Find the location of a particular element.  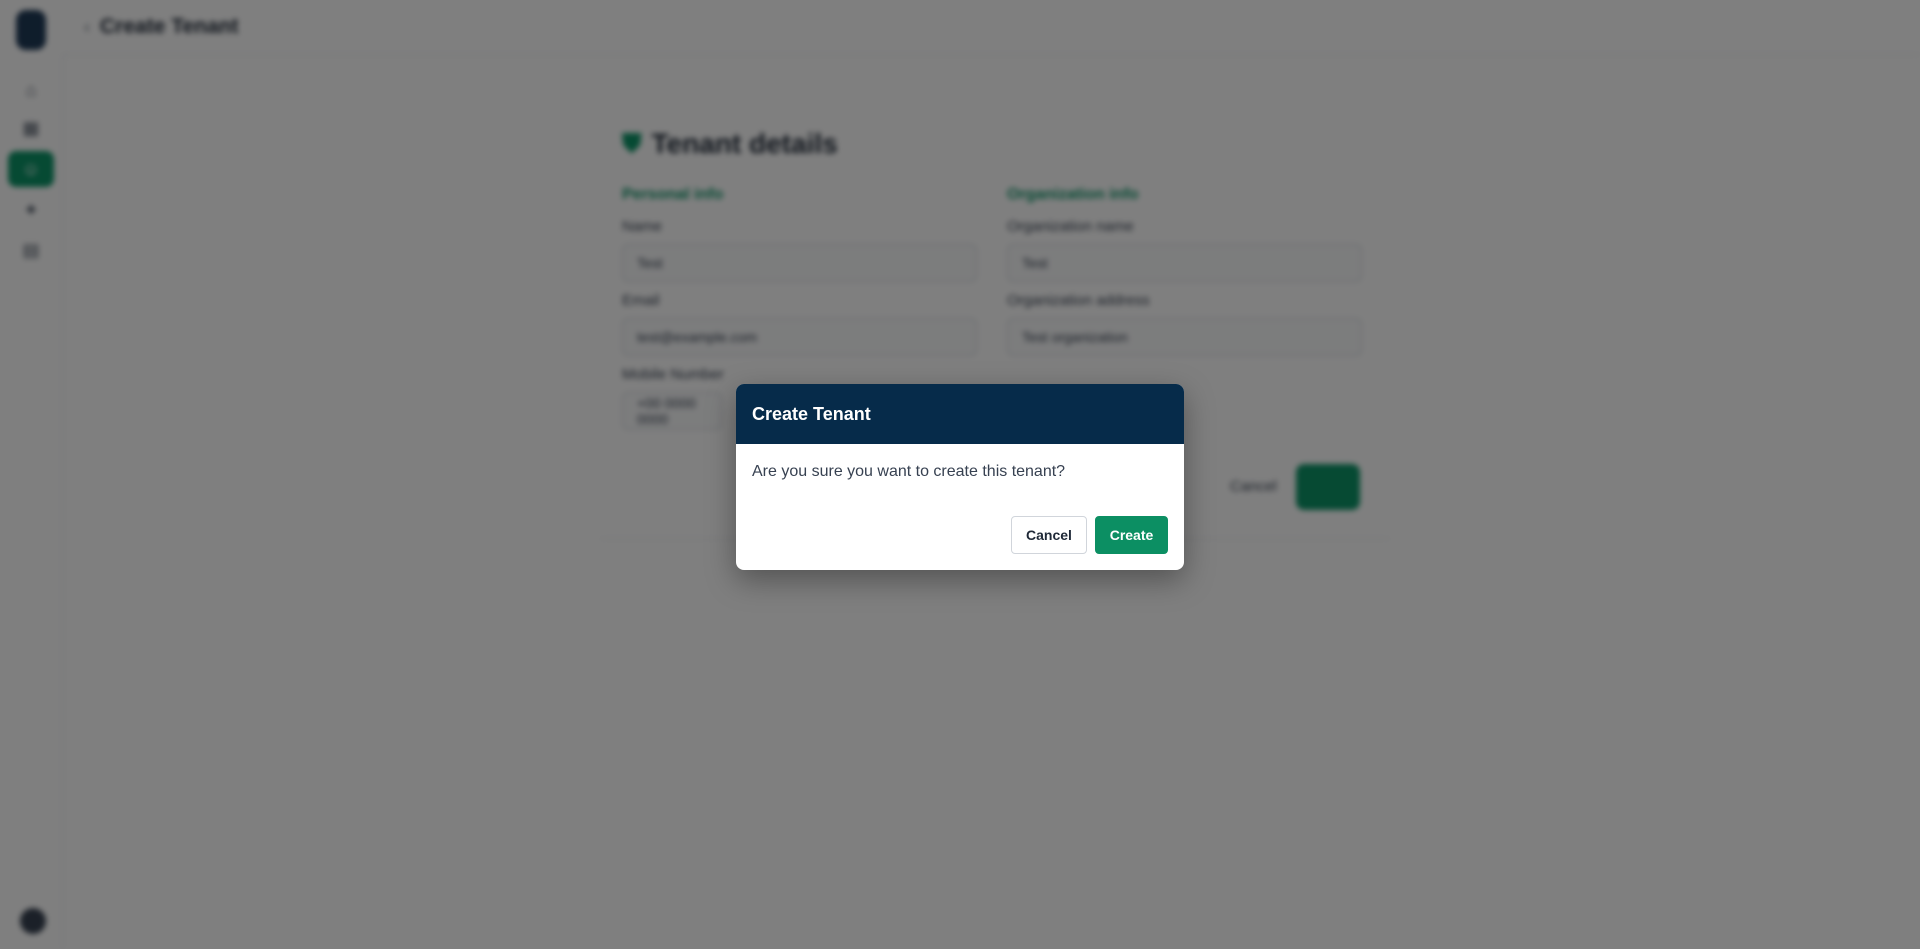

dialog-title: Create Tenant is located at coordinates (811, 413).